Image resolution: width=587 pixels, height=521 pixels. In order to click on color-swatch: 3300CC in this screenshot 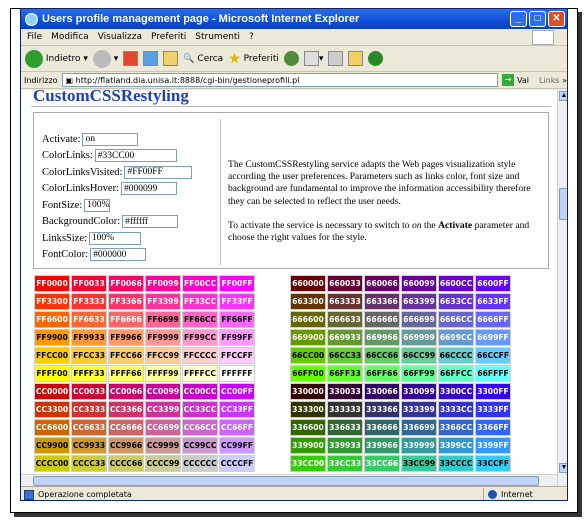, I will do `click(456, 391)`.